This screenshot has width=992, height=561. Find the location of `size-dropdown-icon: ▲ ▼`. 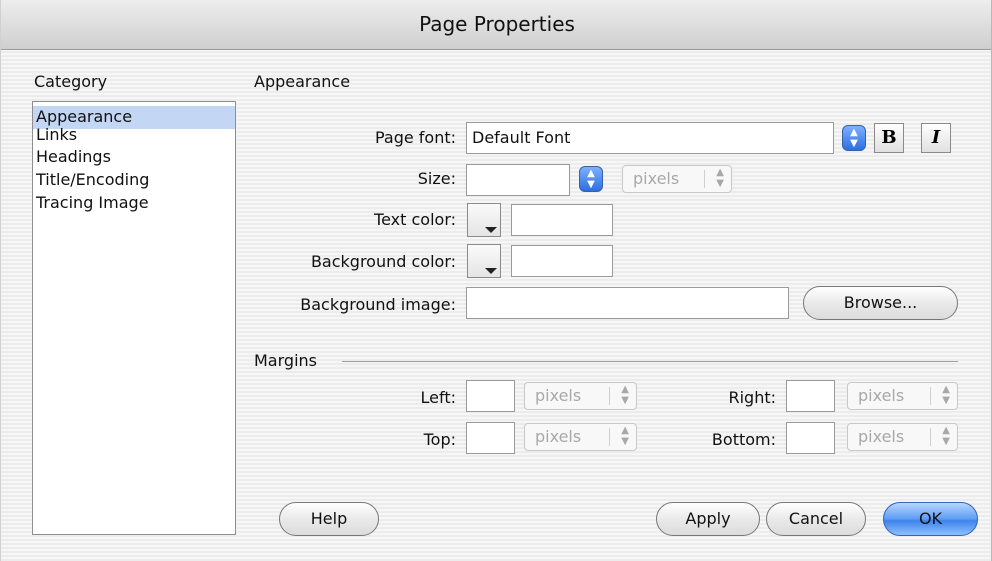

size-dropdown-icon: ▲ ▼ is located at coordinates (591, 179).